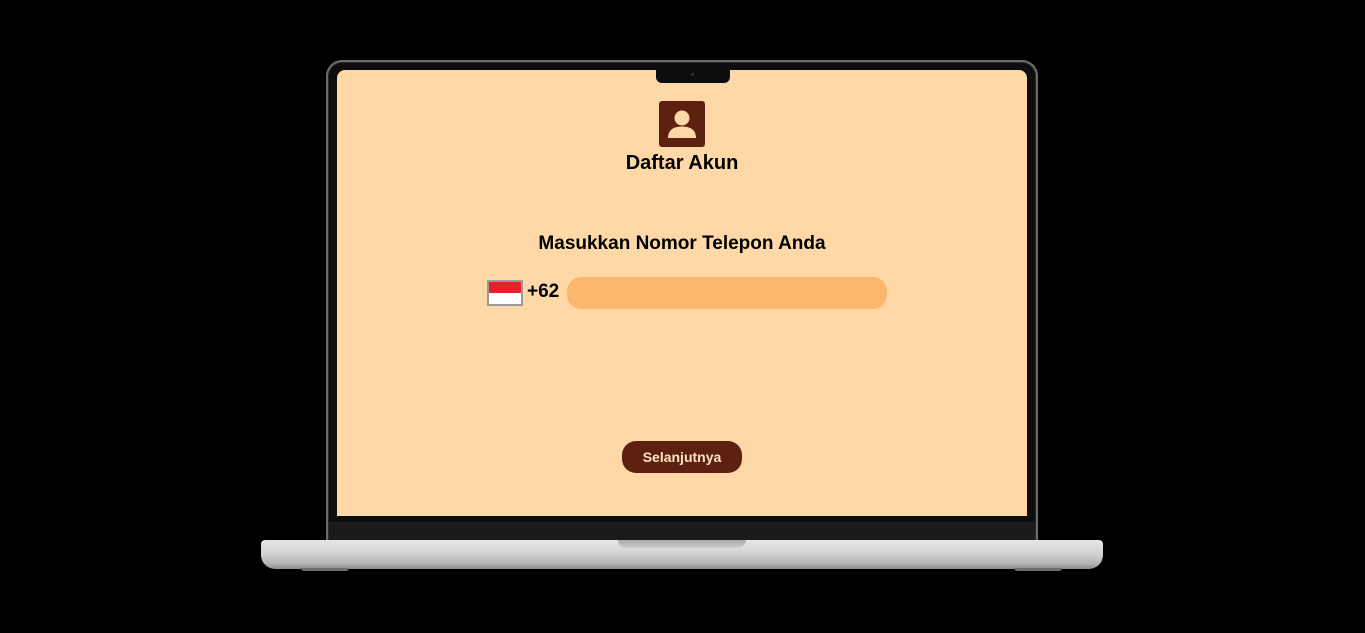 The height and width of the screenshot is (633, 1365). I want to click on laptop-base, so click(682, 555).